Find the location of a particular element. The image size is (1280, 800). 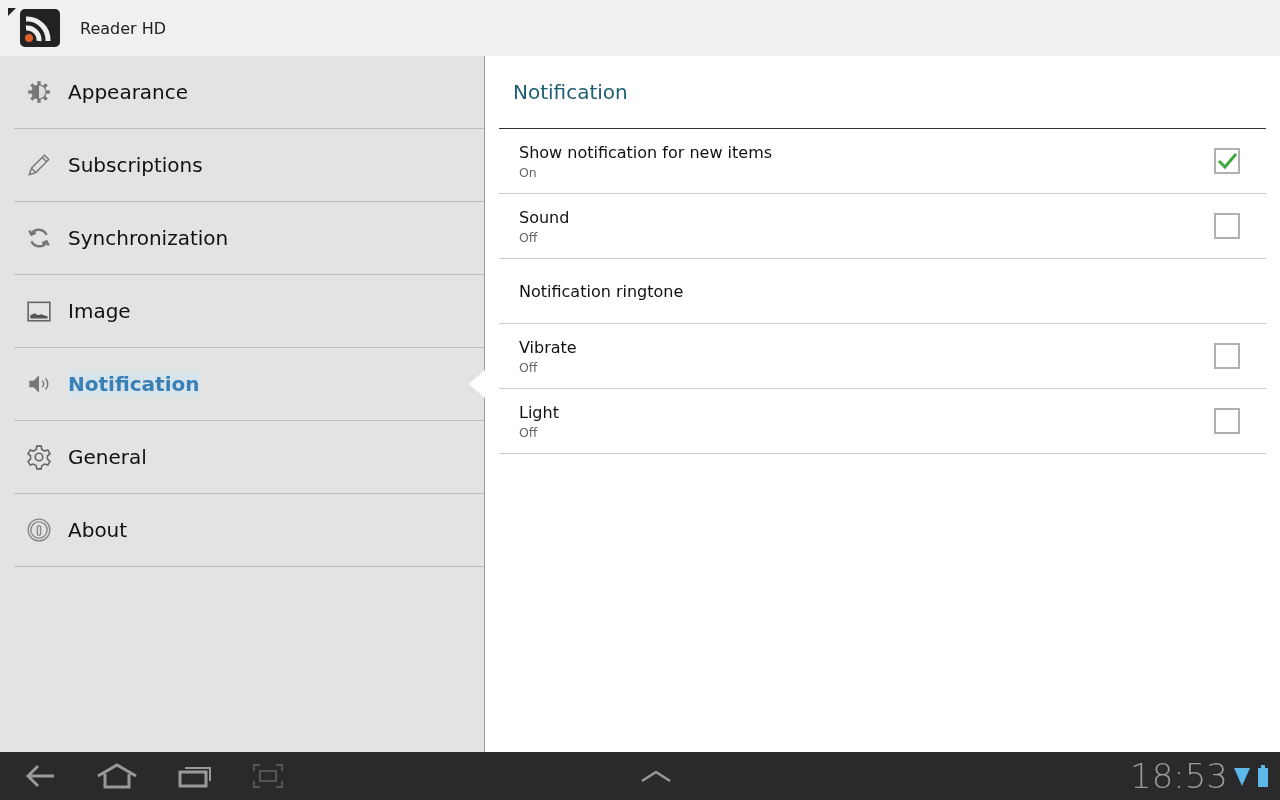

setting-title: Light is located at coordinates (539, 412).